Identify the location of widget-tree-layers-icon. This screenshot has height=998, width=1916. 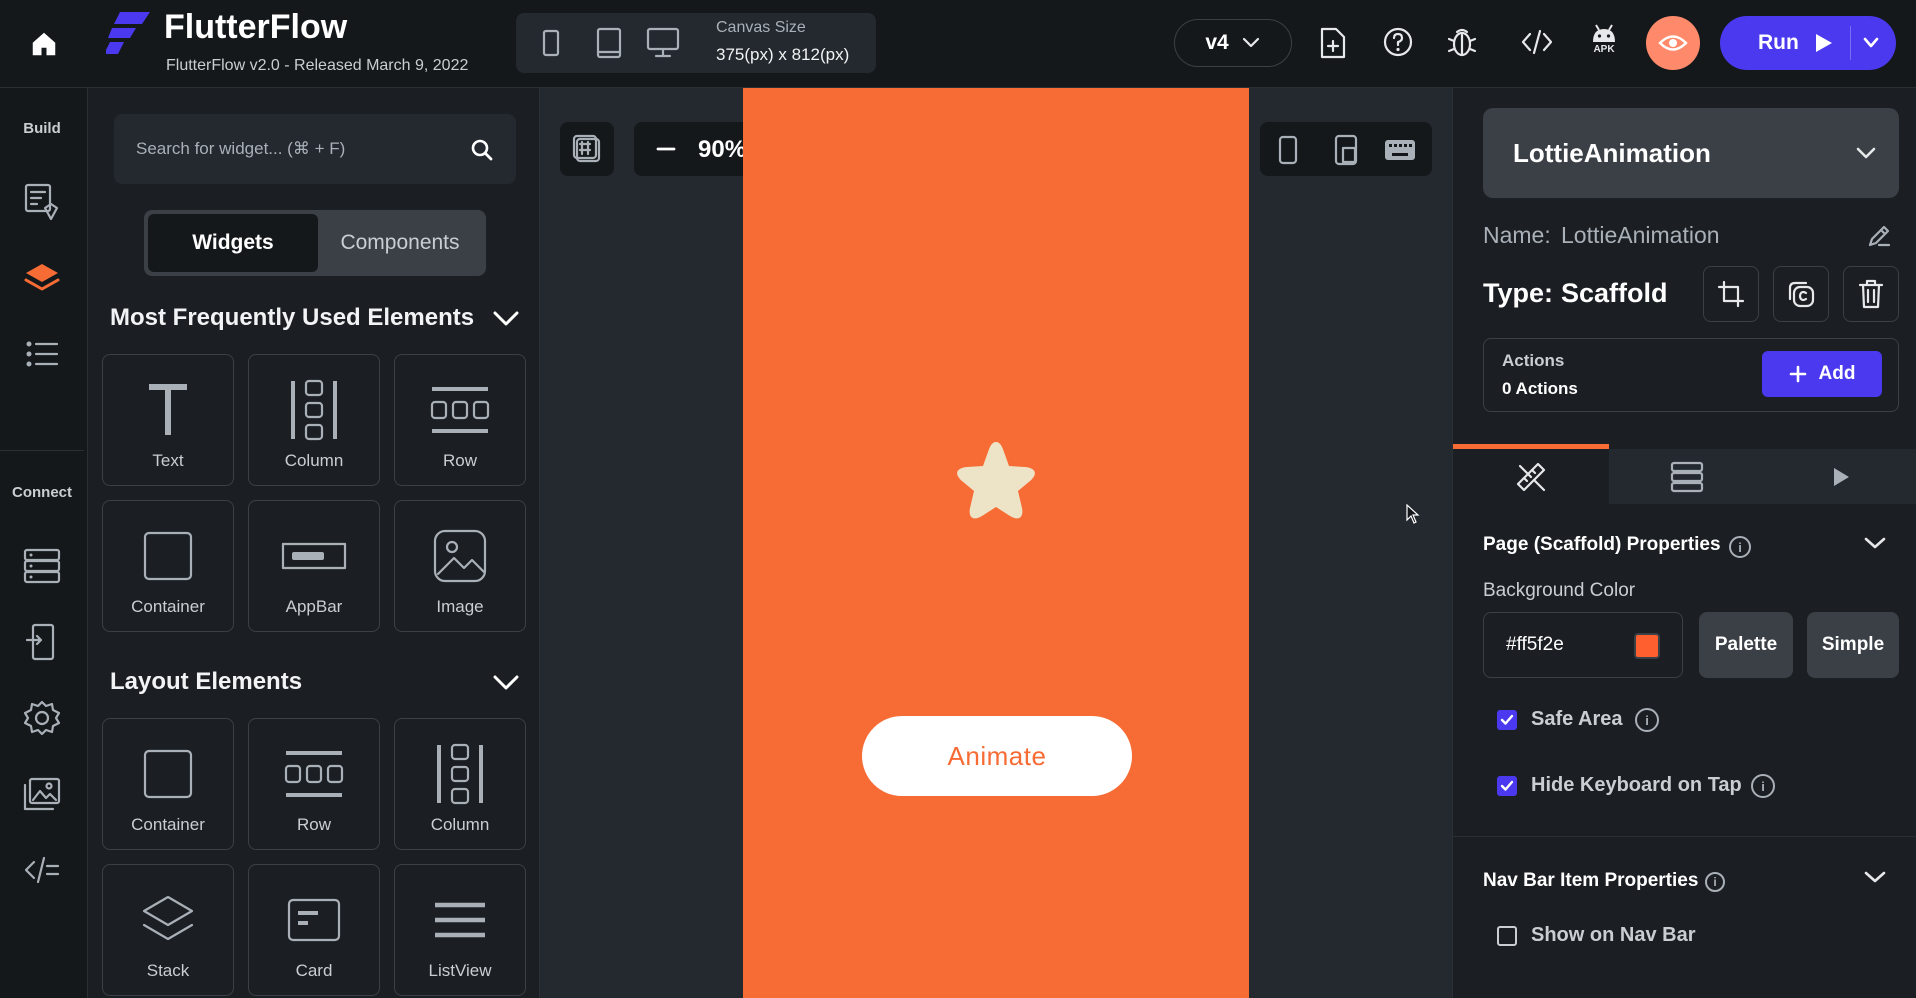
(42, 278).